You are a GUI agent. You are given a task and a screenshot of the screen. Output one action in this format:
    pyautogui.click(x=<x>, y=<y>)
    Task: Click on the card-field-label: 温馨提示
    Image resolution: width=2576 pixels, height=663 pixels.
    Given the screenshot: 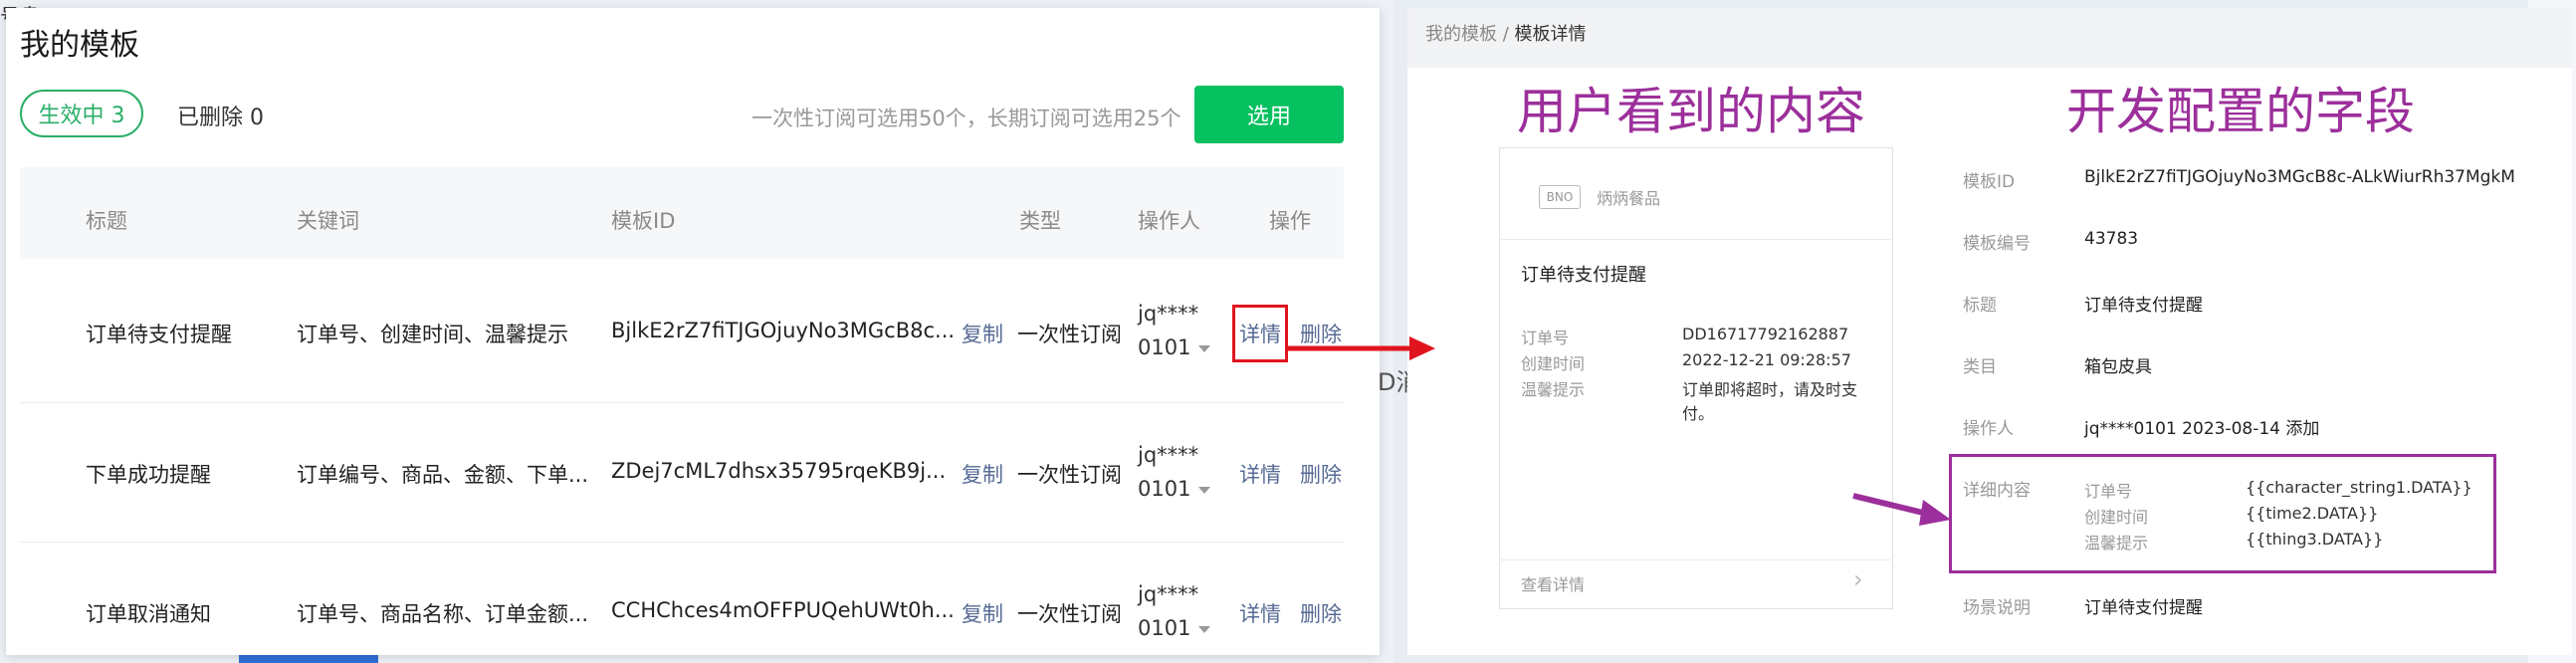 What is the action you would take?
    pyautogui.click(x=1553, y=389)
    